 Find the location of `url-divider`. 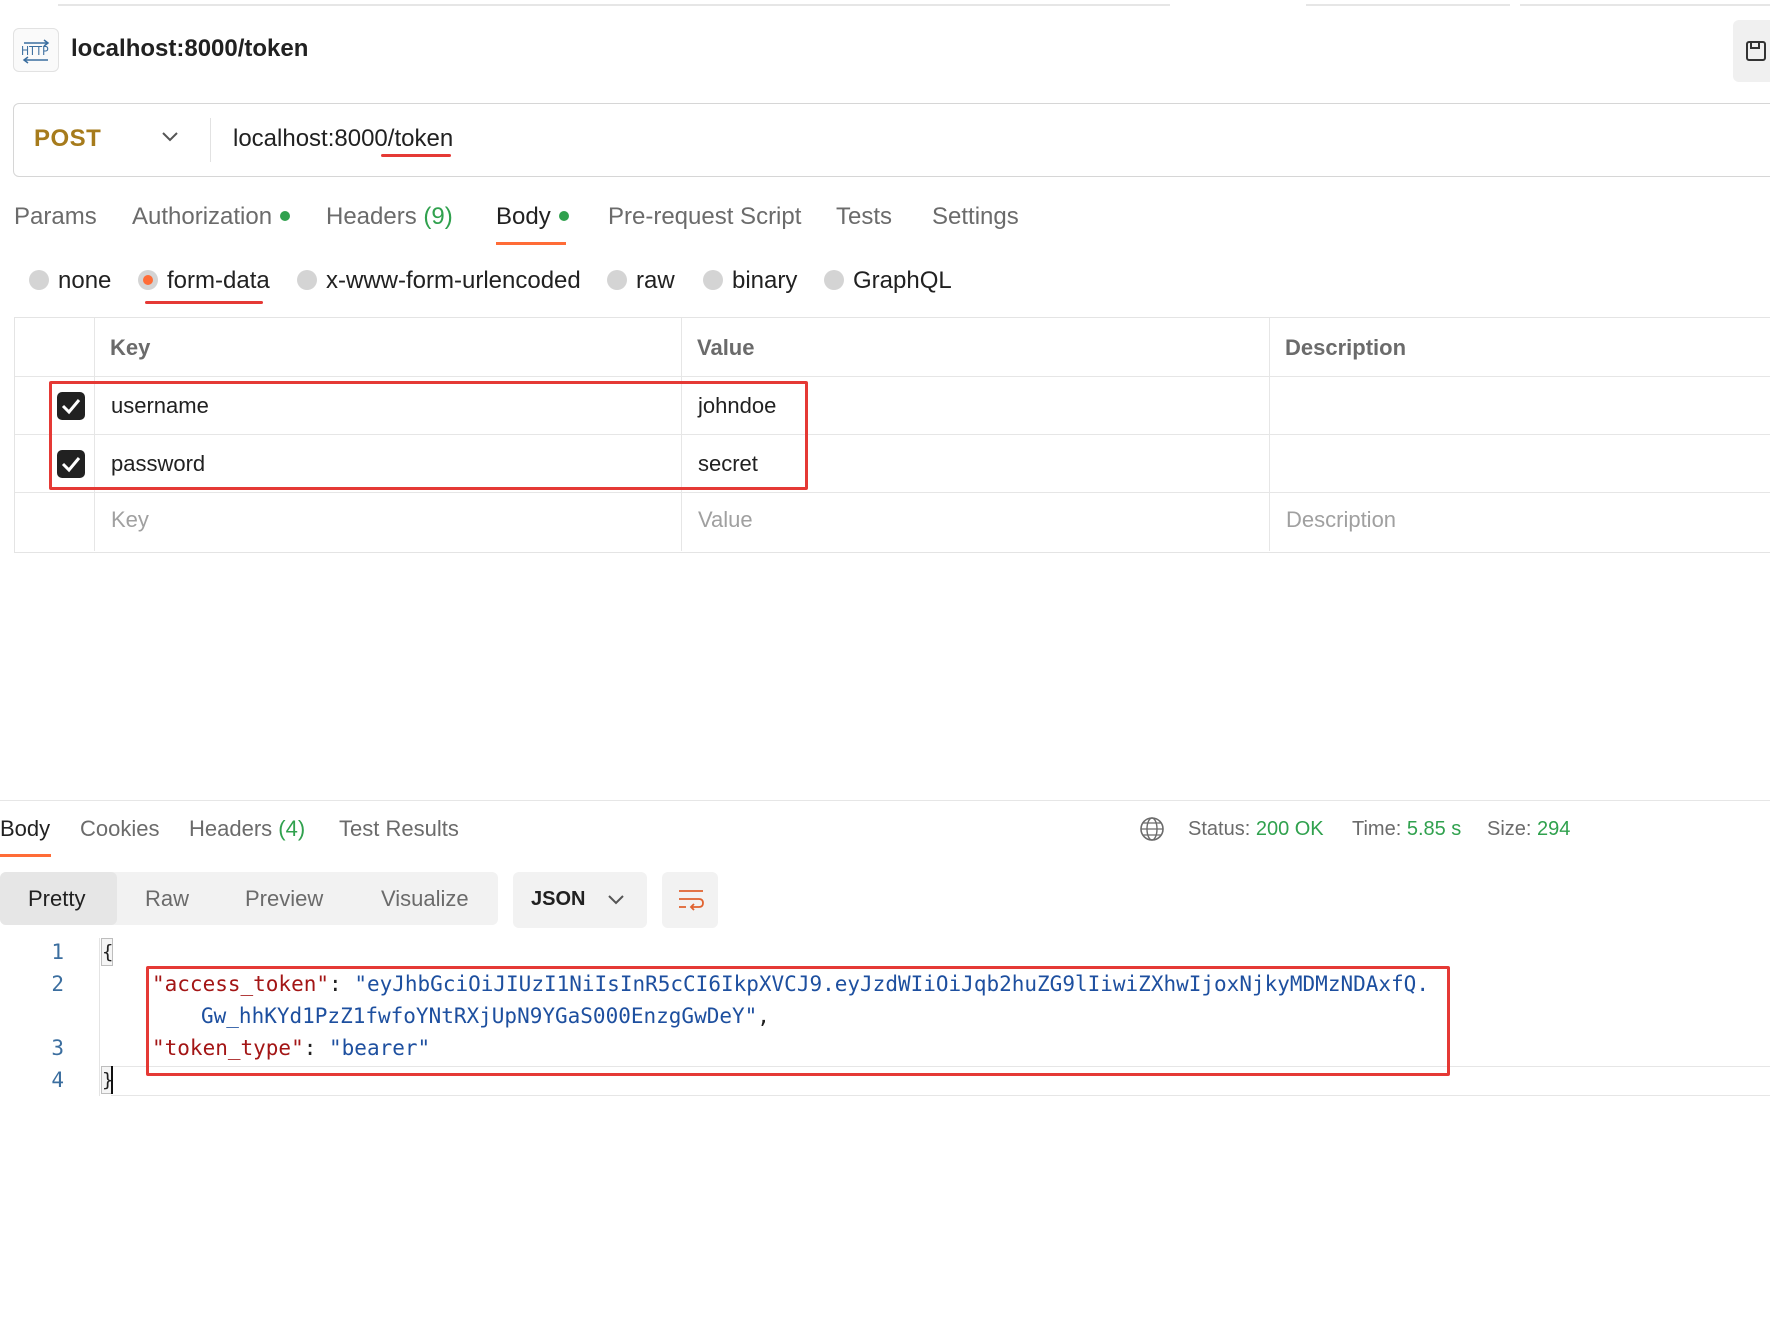

url-divider is located at coordinates (210, 140).